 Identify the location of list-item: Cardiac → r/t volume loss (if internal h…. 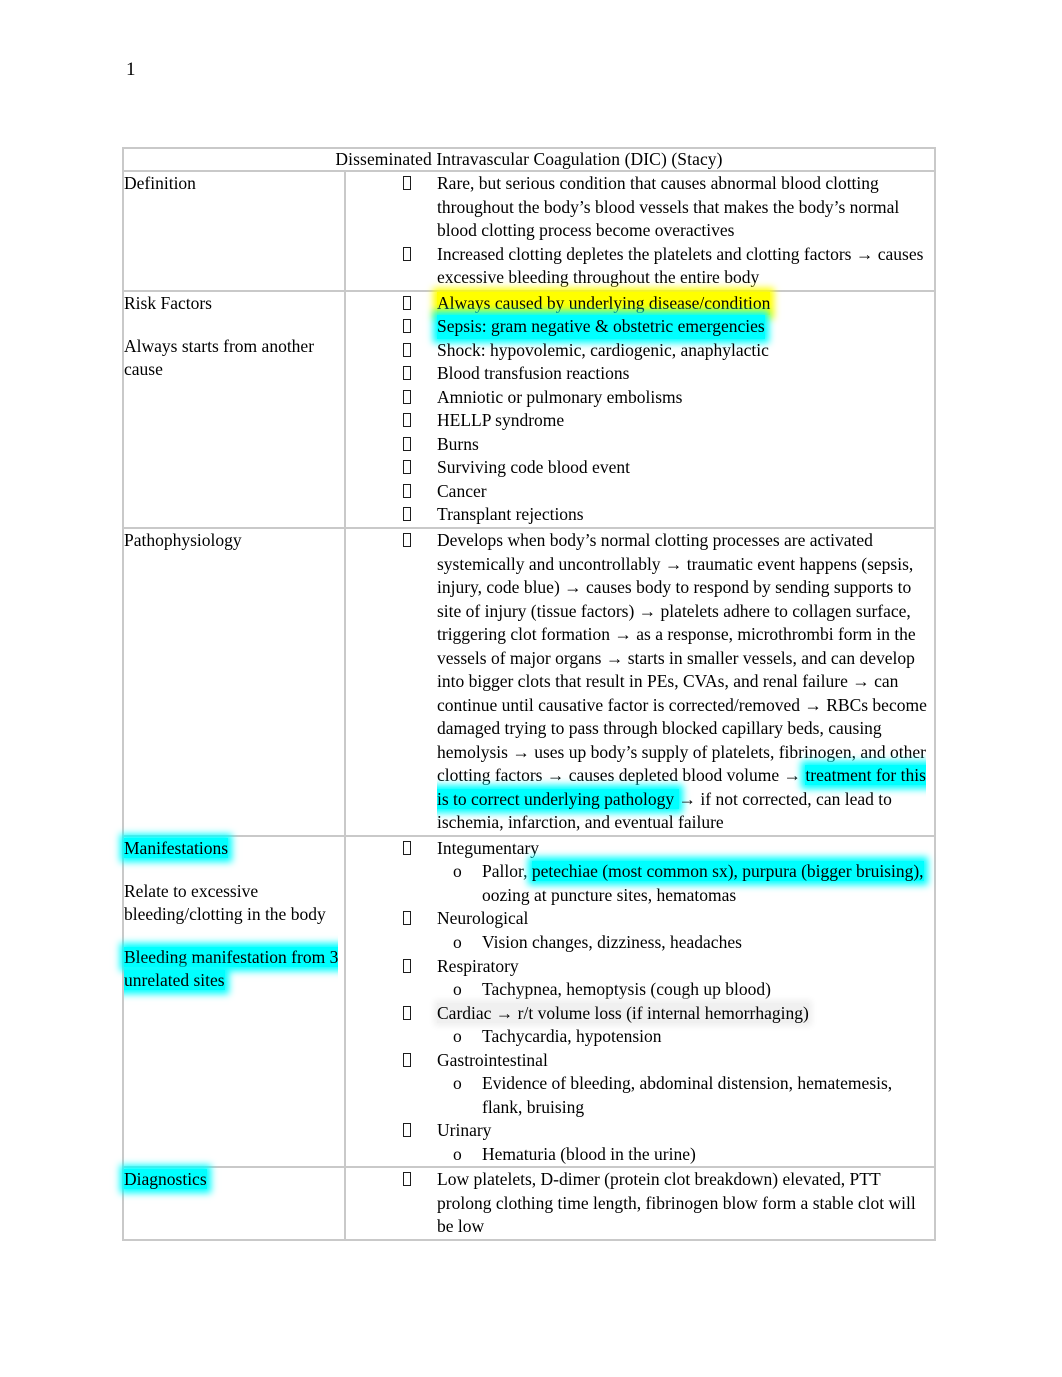
(640, 1025).